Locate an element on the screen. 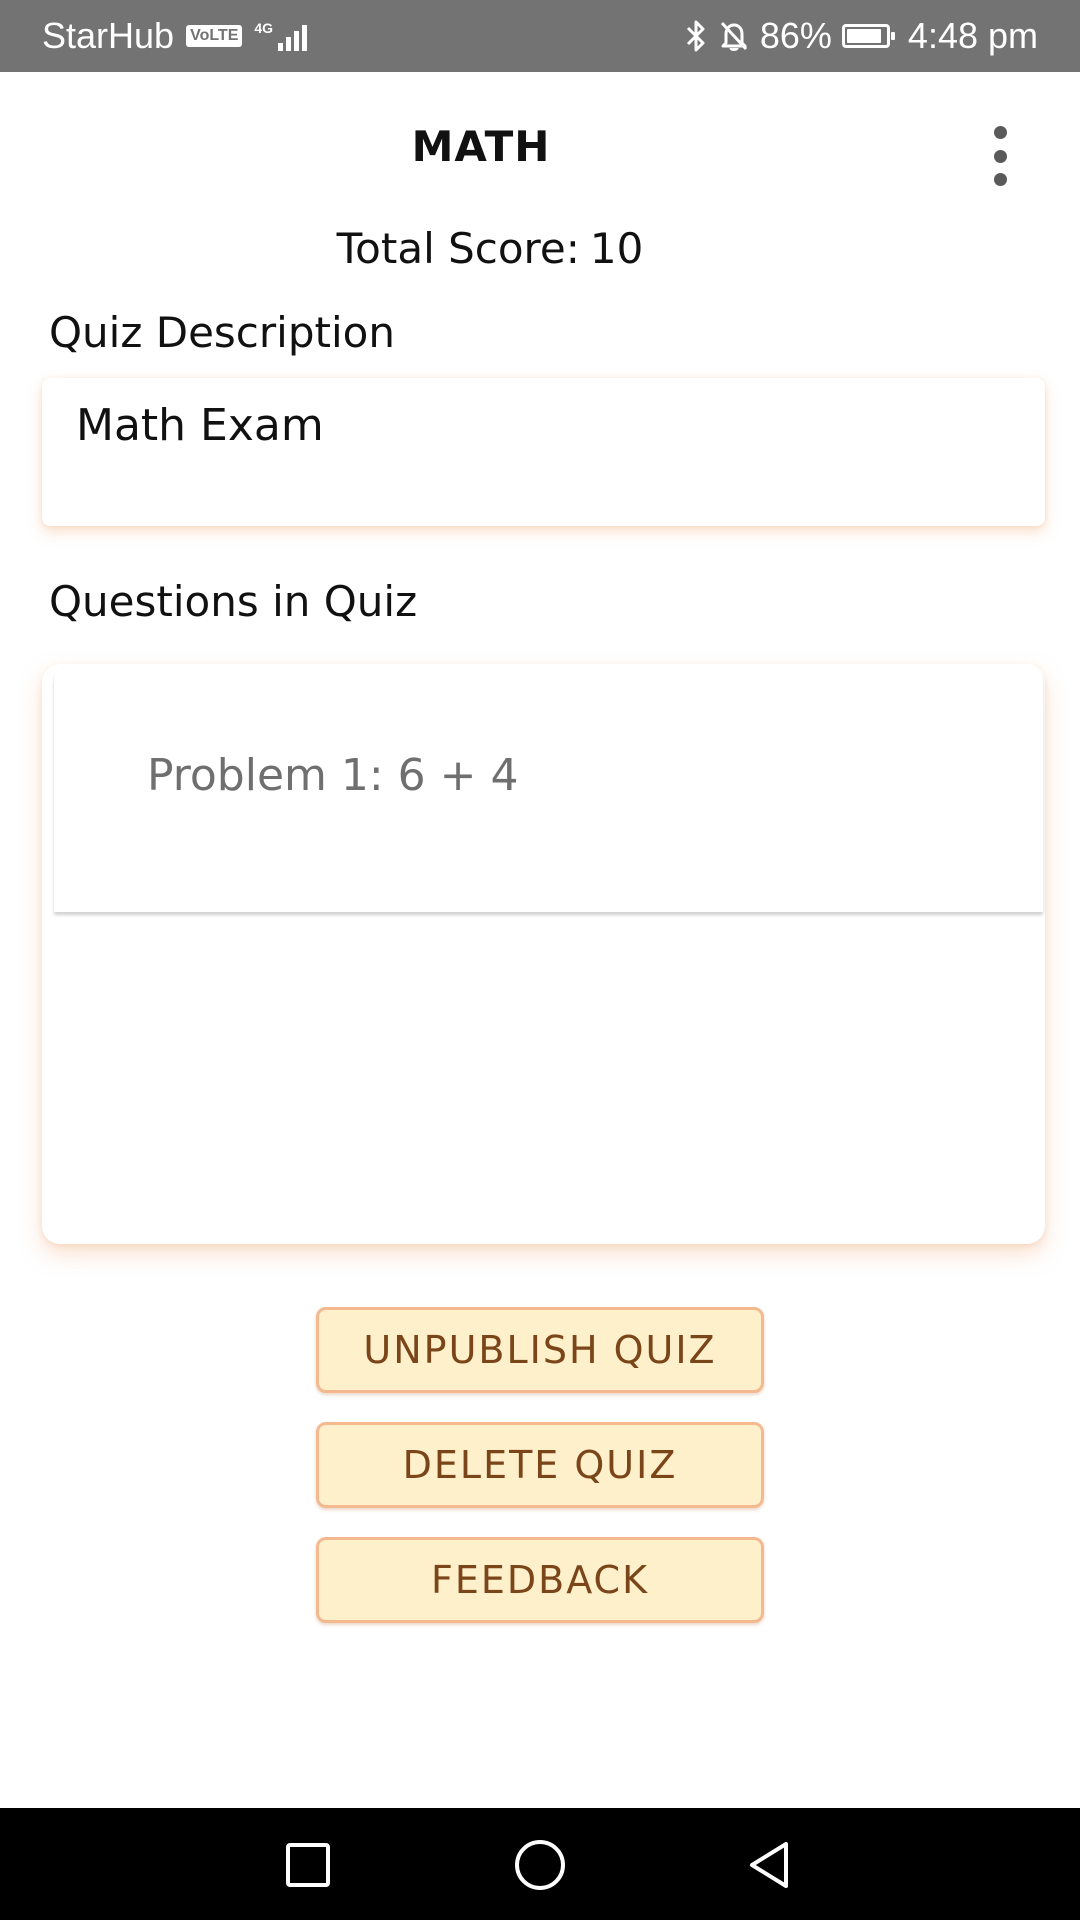 The image size is (1080, 1920). battery-percent: 86% is located at coordinates (795, 35).